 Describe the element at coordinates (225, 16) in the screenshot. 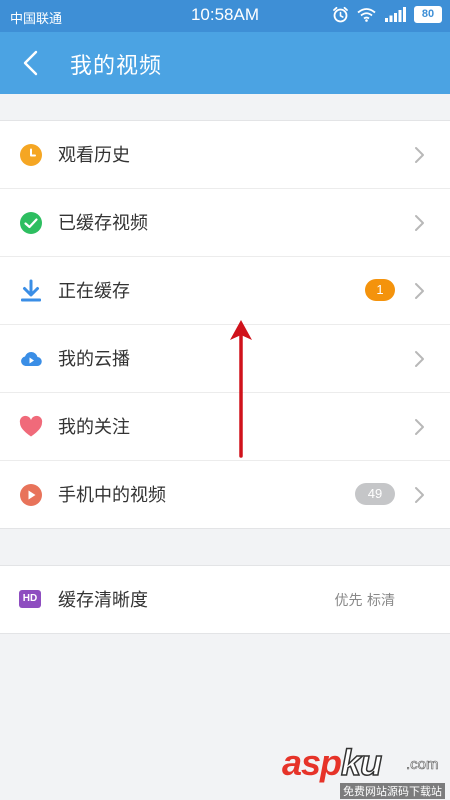

I see `status-bar: 中国联通 10:58AM 80` at that location.